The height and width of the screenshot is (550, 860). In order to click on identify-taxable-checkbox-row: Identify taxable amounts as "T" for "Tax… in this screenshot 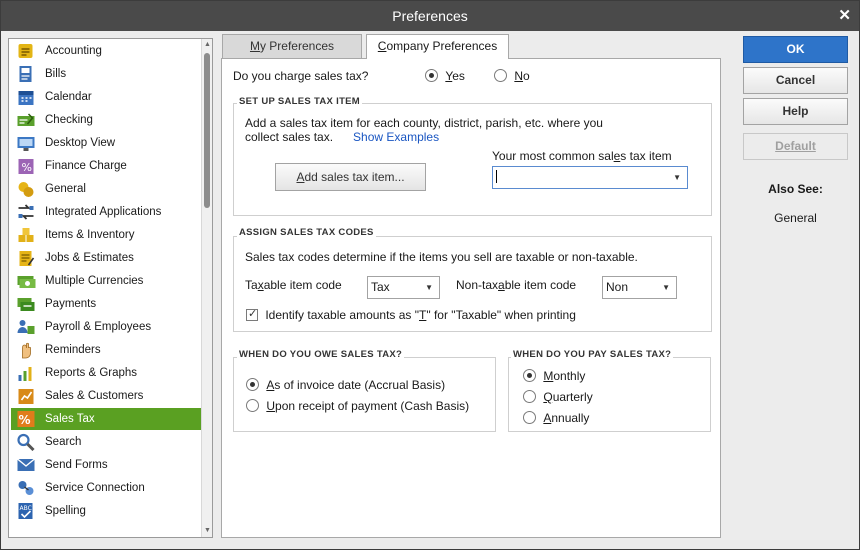, I will do `click(411, 314)`.